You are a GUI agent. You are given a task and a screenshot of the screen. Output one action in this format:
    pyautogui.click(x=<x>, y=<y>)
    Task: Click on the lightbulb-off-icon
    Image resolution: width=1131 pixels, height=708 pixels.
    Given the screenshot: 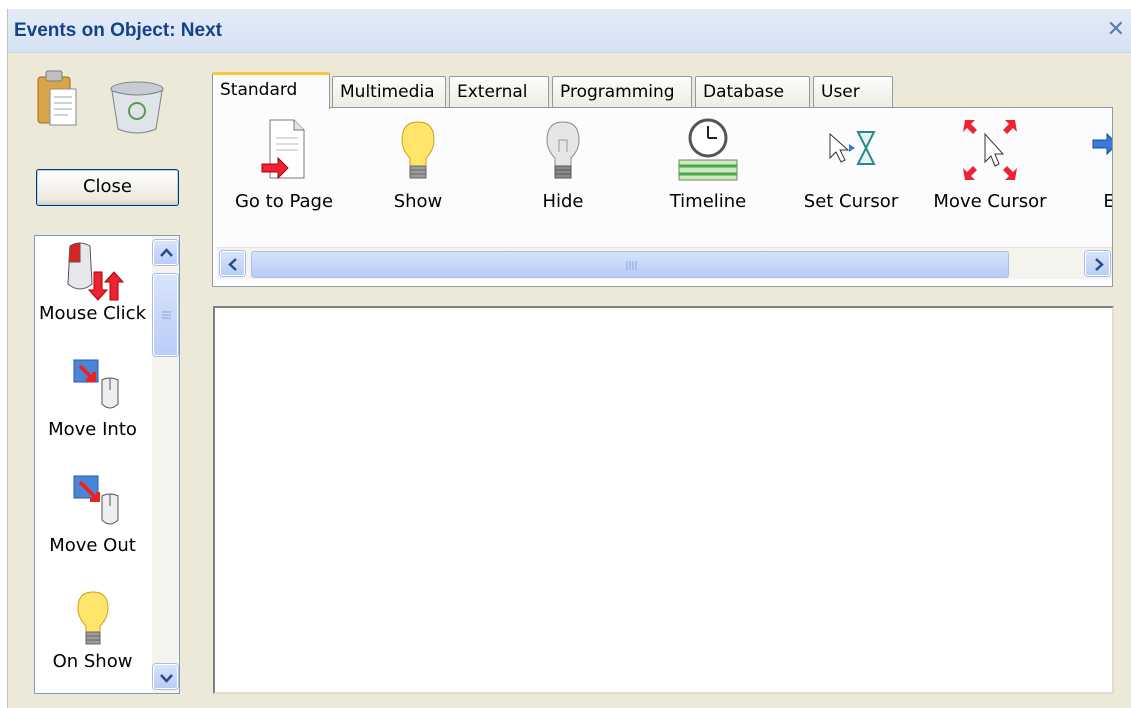 What is the action you would take?
    pyautogui.click(x=563, y=150)
    